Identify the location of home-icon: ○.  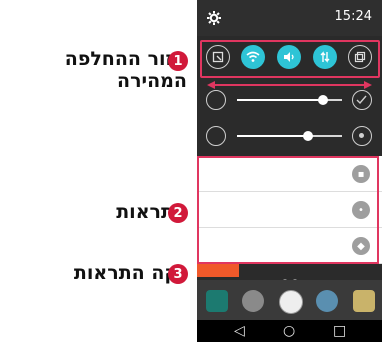
(289, 331).